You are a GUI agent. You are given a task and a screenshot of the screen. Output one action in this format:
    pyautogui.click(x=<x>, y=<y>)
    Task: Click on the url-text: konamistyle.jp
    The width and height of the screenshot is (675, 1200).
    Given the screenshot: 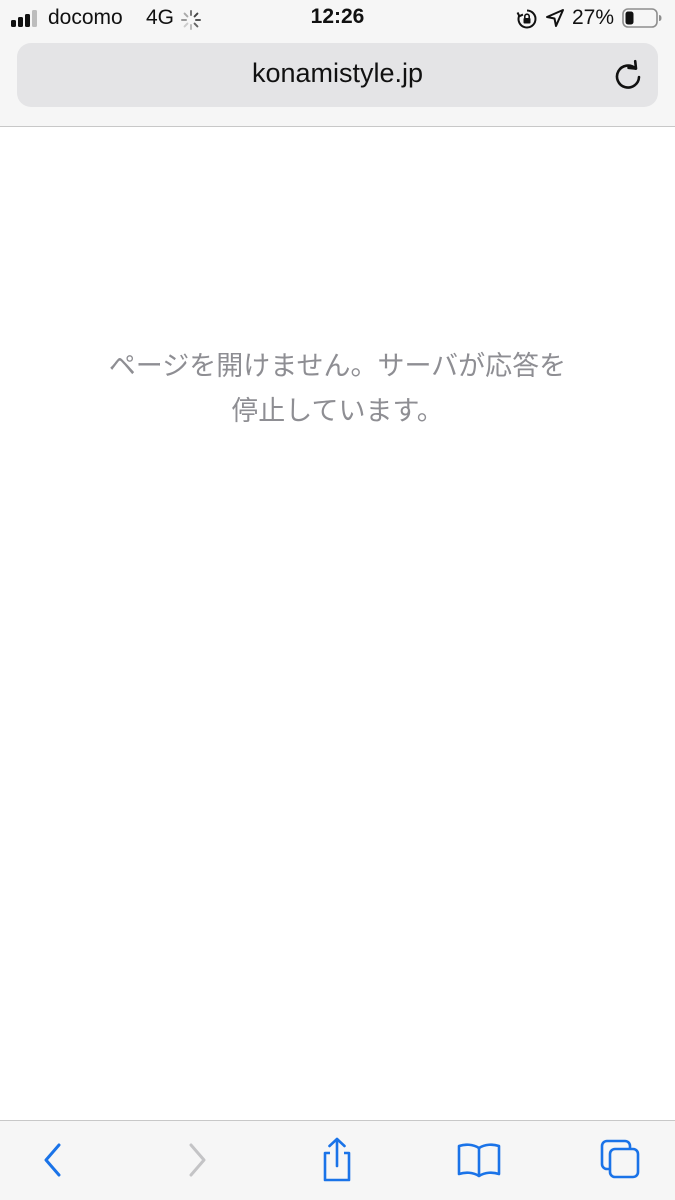 What is the action you would take?
    pyautogui.click(x=337, y=73)
    